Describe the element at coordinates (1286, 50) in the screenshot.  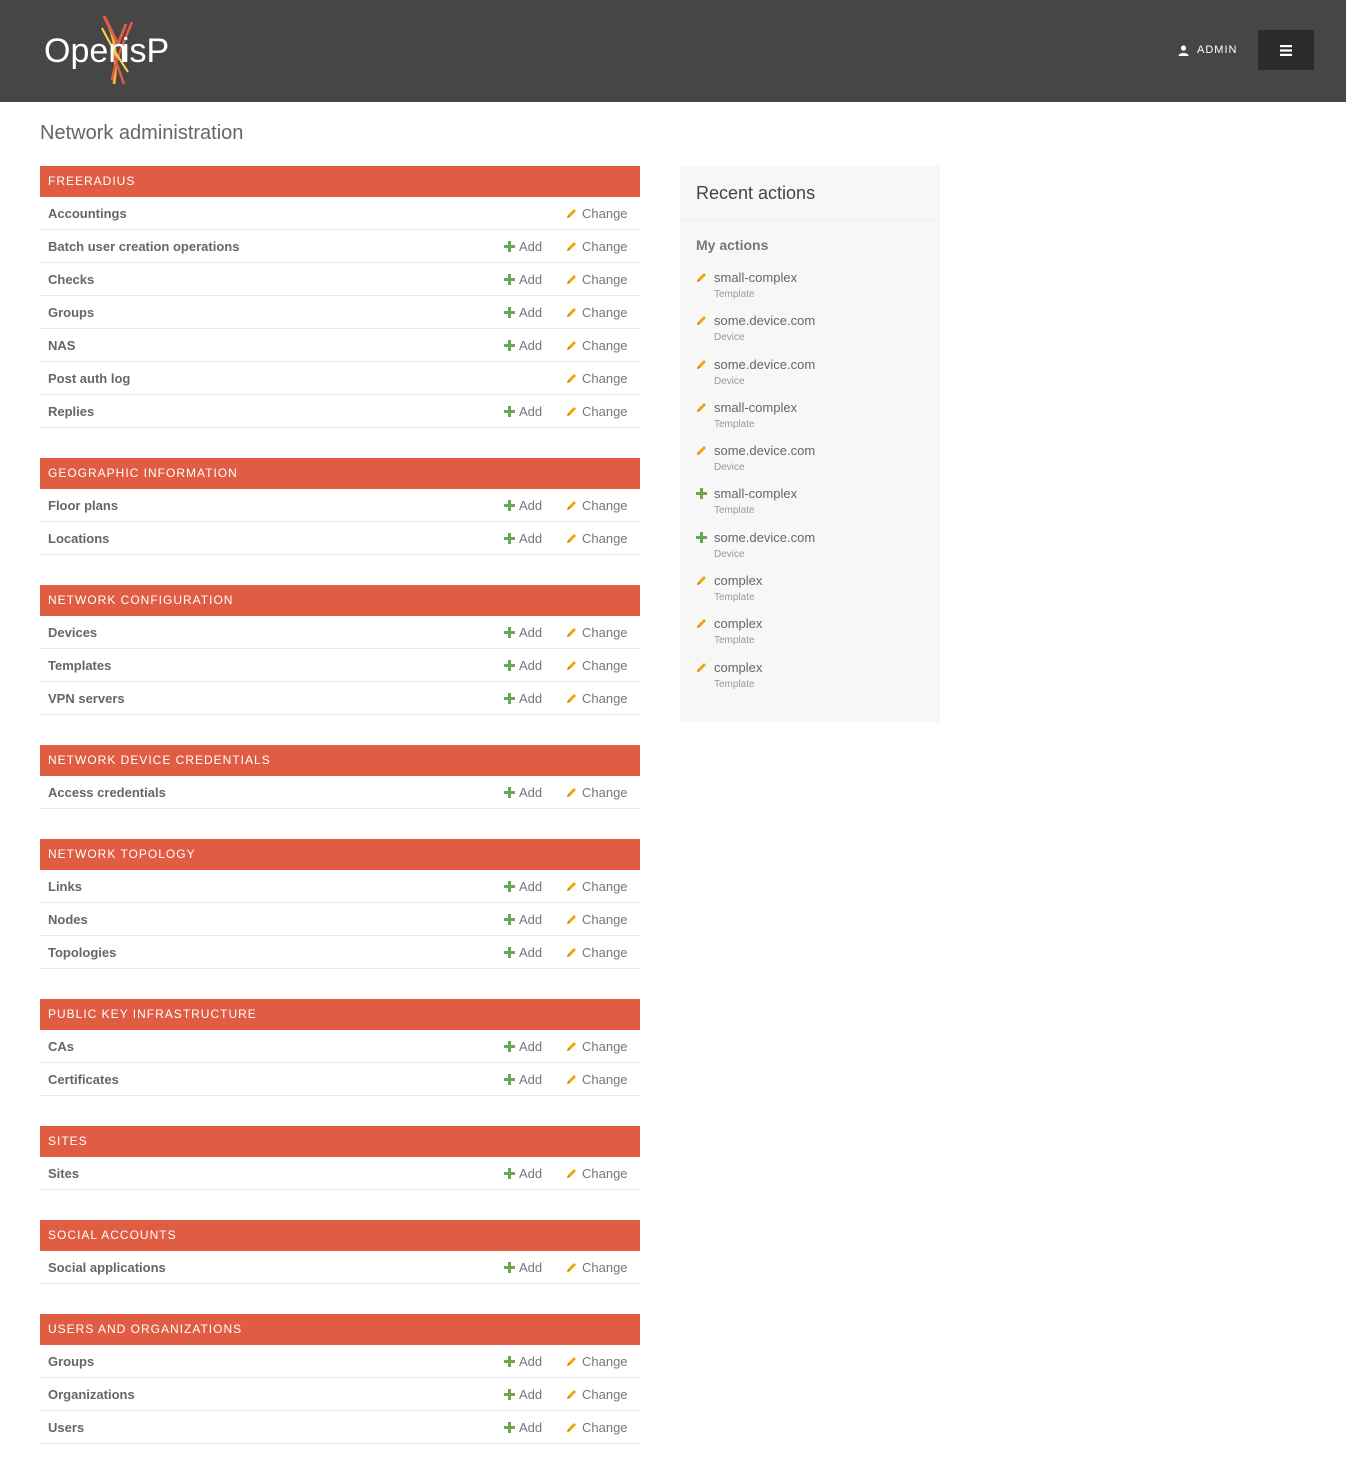
I see `menu-toggle-button` at that location.